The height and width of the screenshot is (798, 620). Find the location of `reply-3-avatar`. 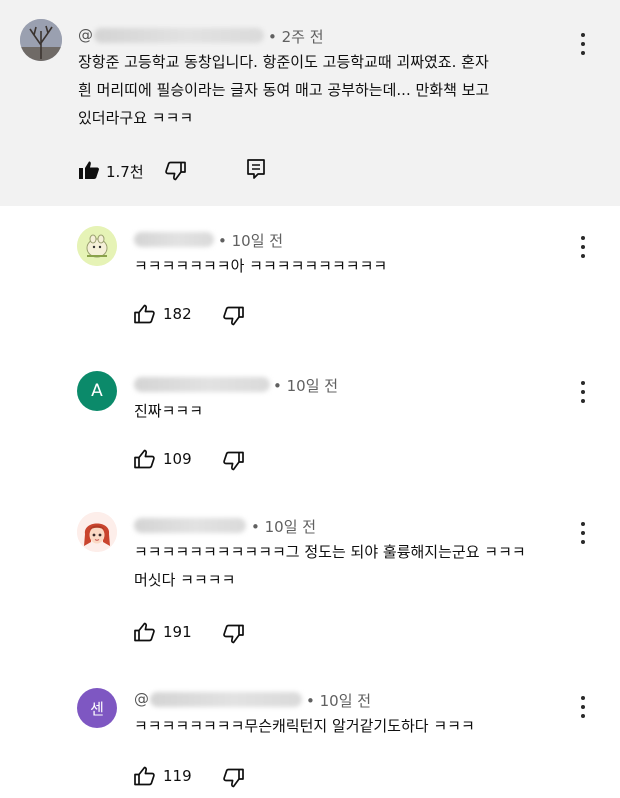

reply-3-avatar is located at coordinates (97, 532).